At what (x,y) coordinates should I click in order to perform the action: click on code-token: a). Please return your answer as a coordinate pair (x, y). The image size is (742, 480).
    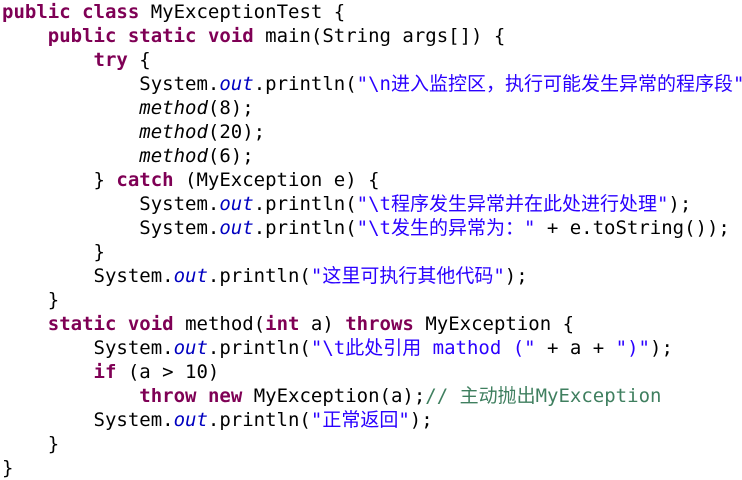
    Looking at the image, I should click on (322, 324).